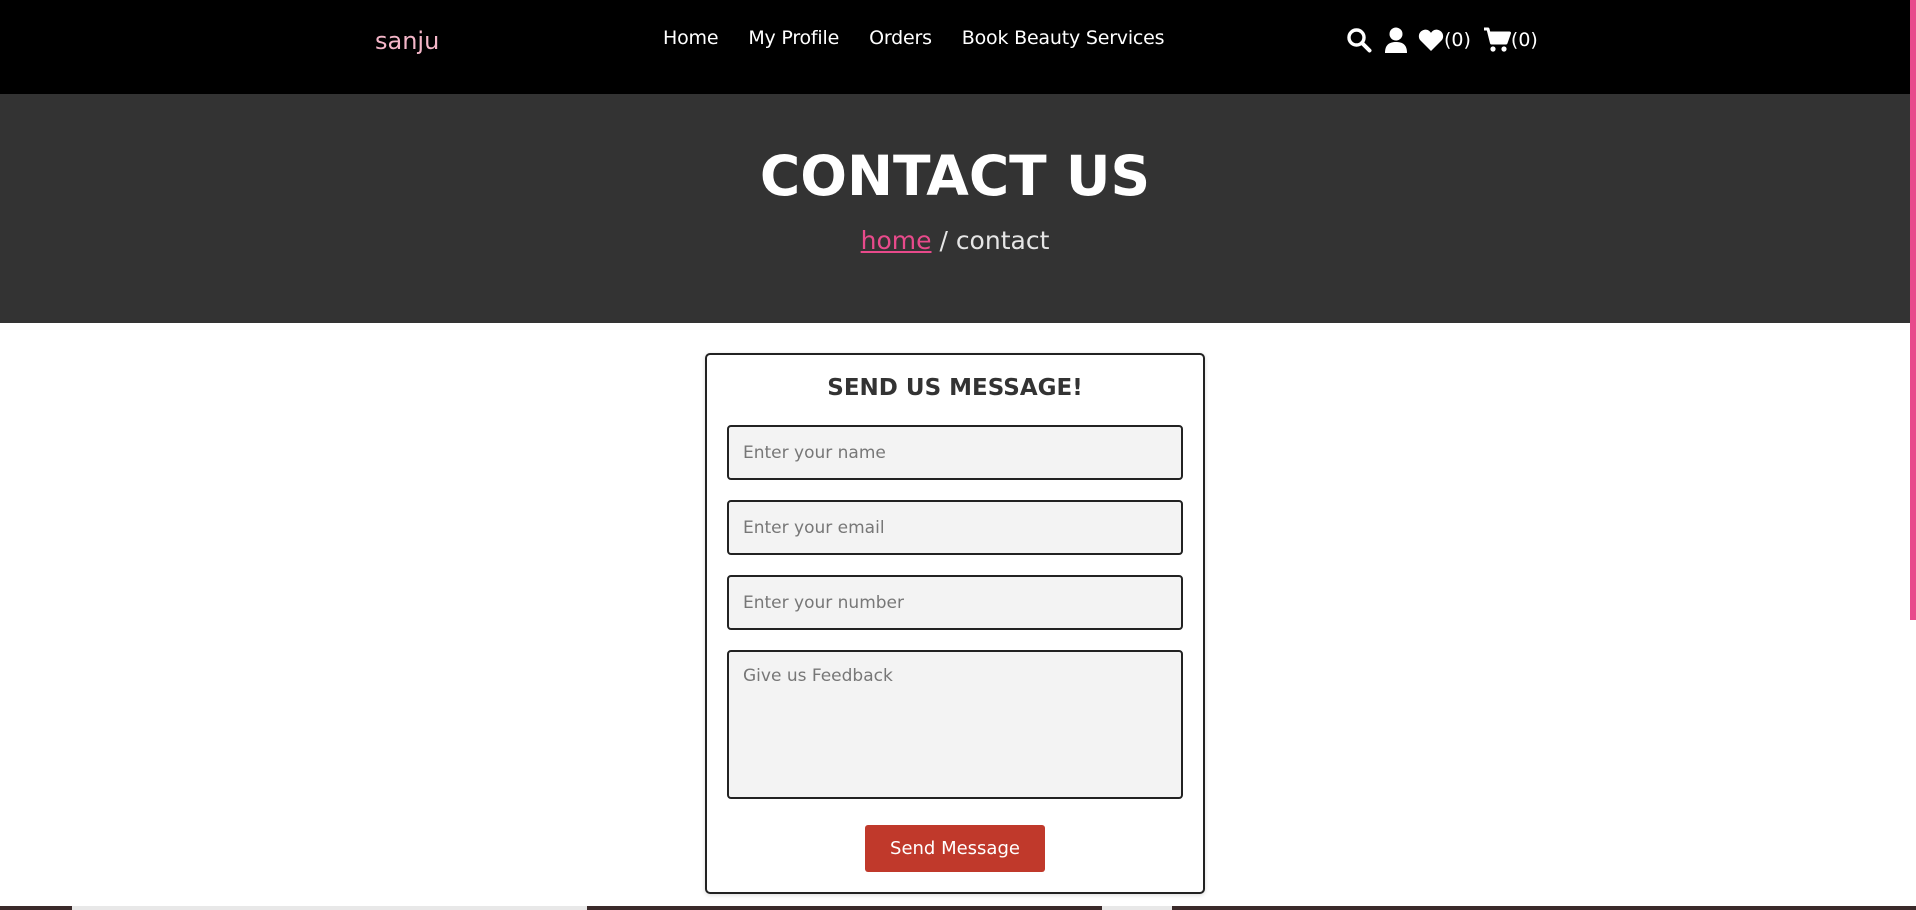 Image resolution: width=1916 pixels, height=910 pixels. What do you see at coordinates (900, 38) in the screenshot?
I see `nav-orders: Orders` at bounding box center [900, 38].